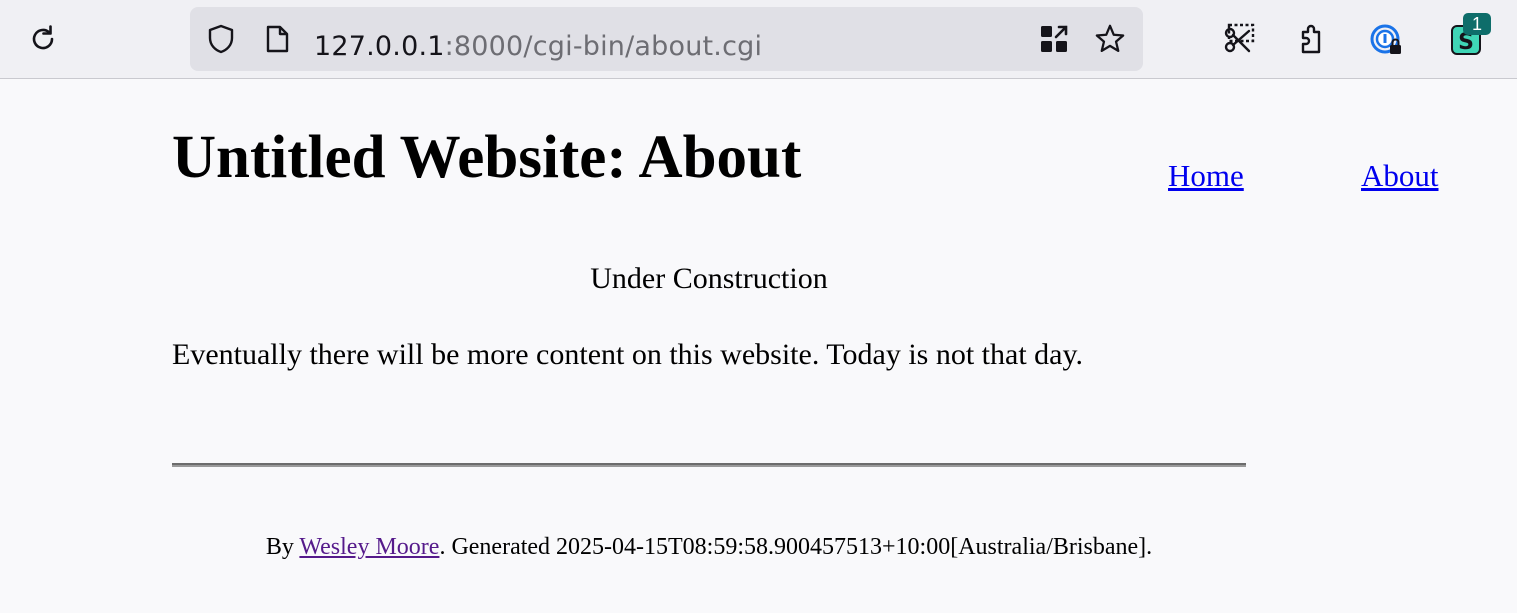  What do you see at coordinates (709, 278) in the screenshot?
I see `under-construction-notice: Under Construction` at bounding box center [709, 278].